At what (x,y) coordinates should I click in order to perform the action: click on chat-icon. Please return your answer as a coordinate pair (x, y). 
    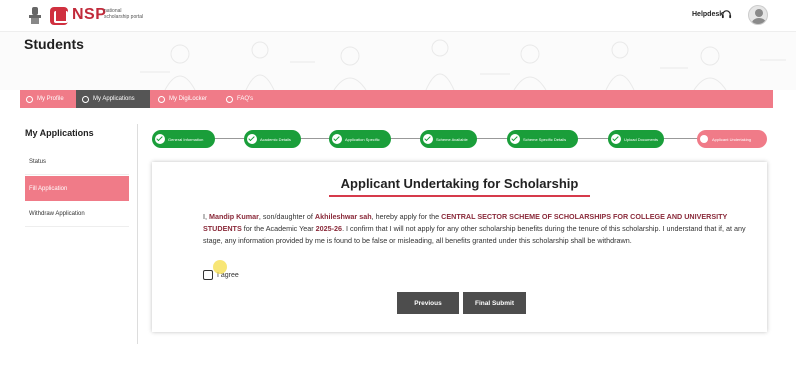
    Looking at the image, I should click on (229, 99).